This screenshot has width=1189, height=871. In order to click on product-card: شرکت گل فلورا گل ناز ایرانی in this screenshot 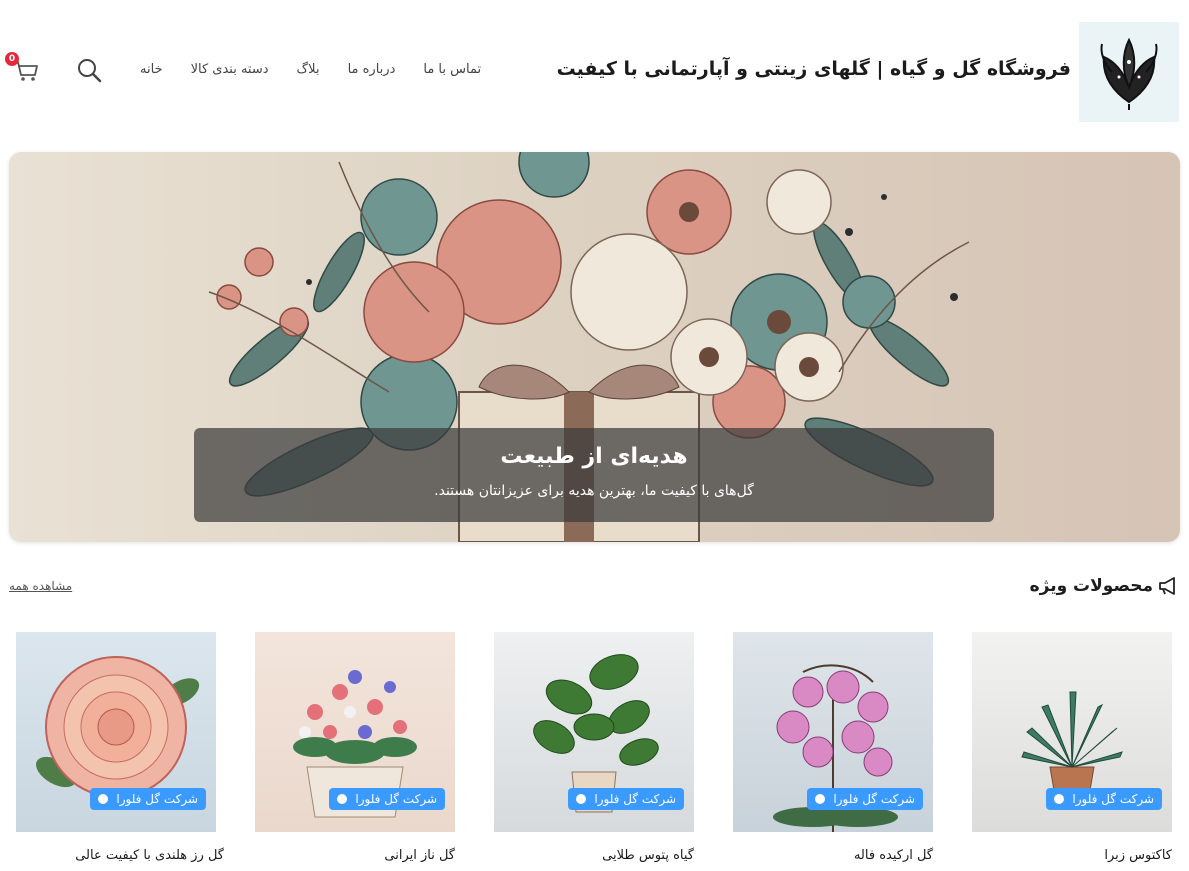, I will do `click(340, 751)`.